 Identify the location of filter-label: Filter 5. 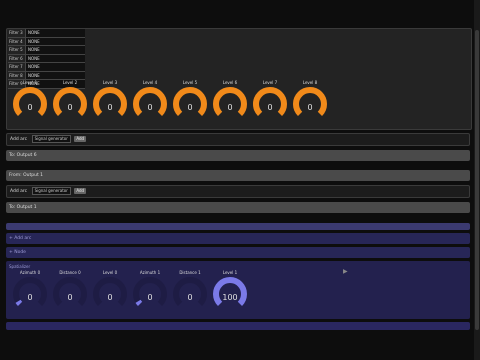
(16, 49).